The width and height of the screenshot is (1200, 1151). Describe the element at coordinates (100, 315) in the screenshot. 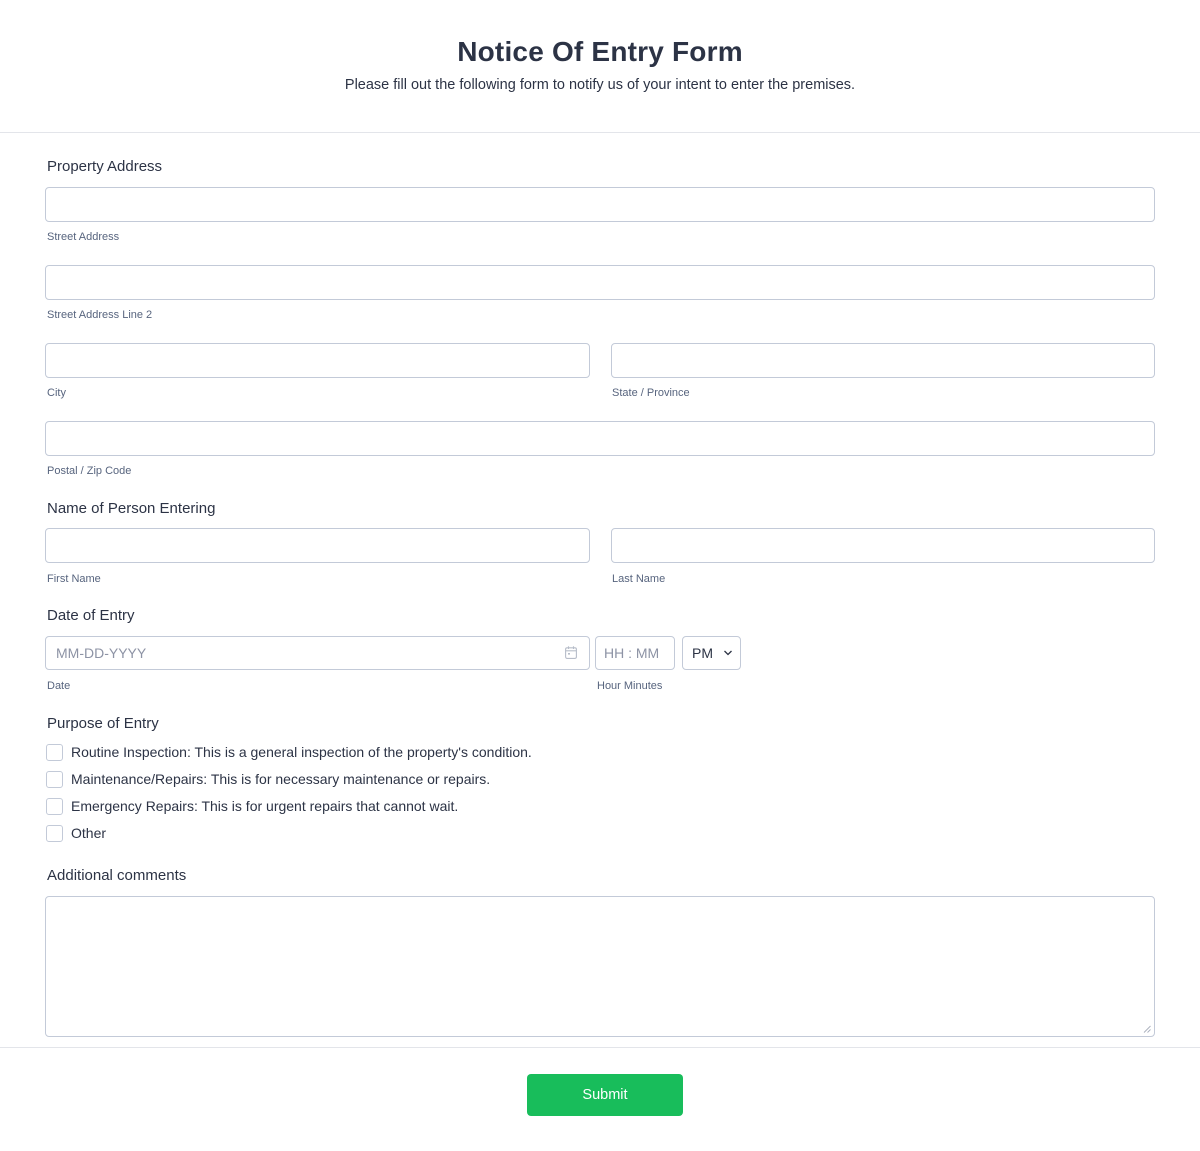

I see `street-address-line2-sublabel: Street Address Line 2` at that location.